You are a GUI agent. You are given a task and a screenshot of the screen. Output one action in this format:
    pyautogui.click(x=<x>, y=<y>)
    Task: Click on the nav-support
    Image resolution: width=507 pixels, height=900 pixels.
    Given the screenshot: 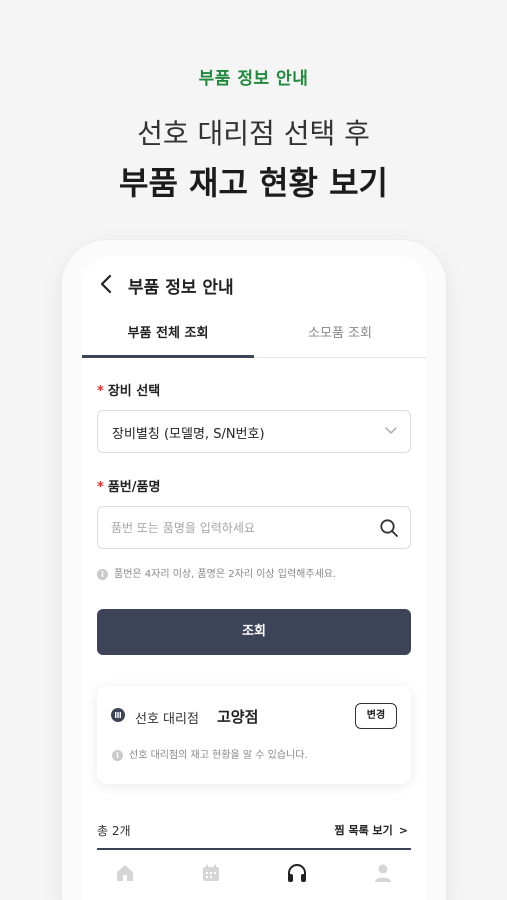 What is the action you would take?
    pyautogui.click(x=297, y=875)
    